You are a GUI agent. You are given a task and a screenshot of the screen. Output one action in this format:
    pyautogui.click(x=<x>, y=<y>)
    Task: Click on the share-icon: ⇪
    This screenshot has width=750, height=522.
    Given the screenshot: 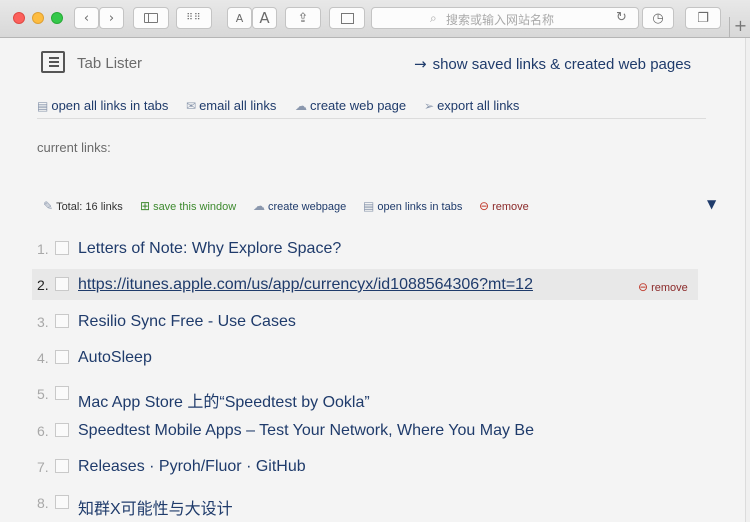 What is the action you would take?
    pyautogui.click(x=303, y=18)
    